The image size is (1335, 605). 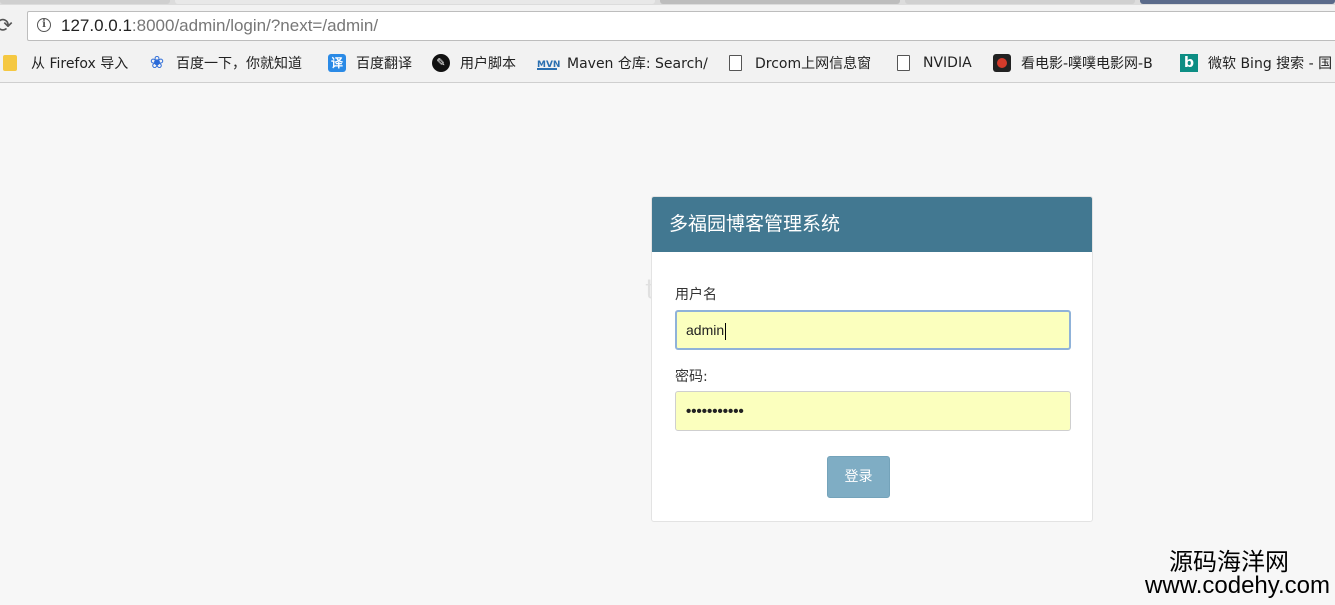 I want to click on bookmark-firefox-import: 从 Firefox 导入, so click(x=70, y=63).